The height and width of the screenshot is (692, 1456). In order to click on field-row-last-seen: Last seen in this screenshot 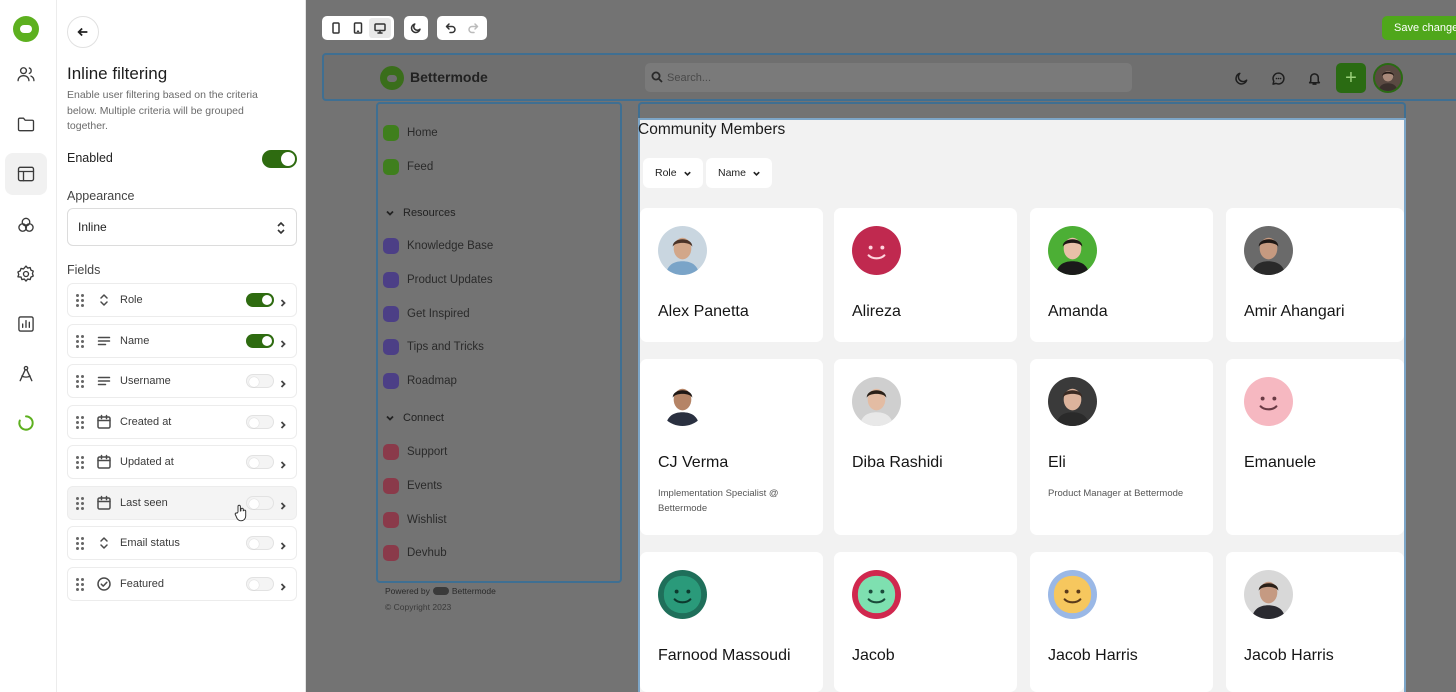, I will do `click(182, 502)`.